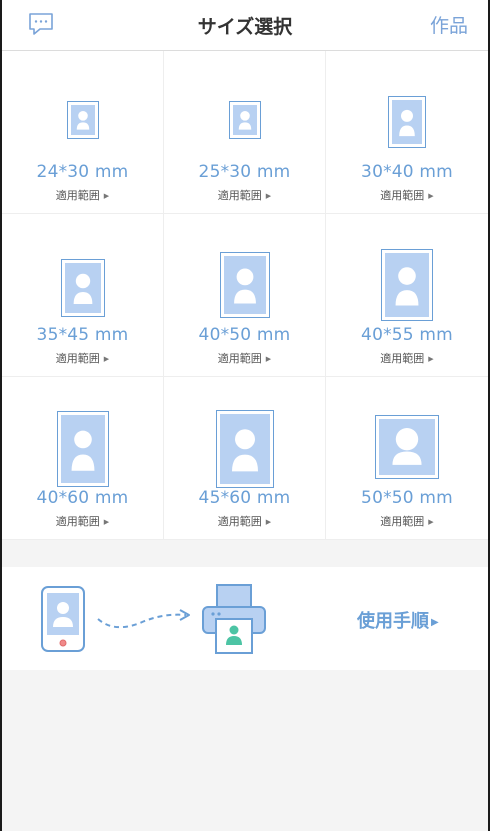 This screenshot has height=831, width=490. I want to click on size-option: 45*60 mm 適用範囲 ▶, so click(245, 458).